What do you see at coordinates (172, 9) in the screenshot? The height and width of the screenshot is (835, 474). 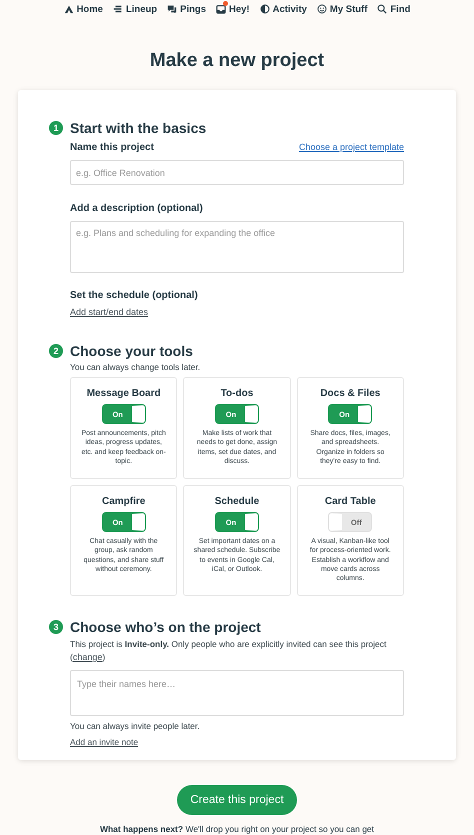 I see `chat-bubbles-icon` at bounding box center [172, 9].